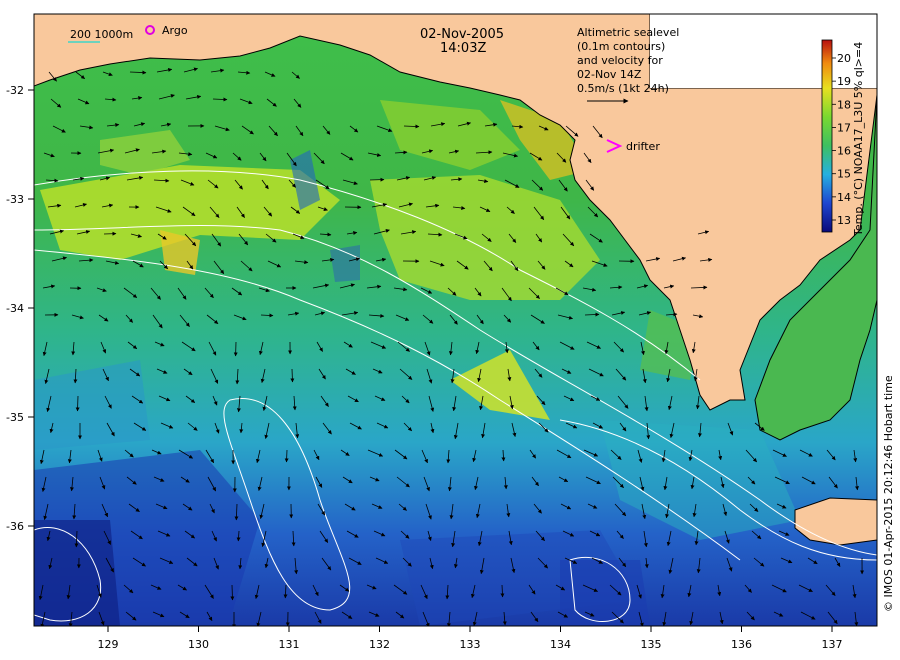  What do you see at coordinates (844, 104) in the screenshot?
I see `colorbar-tick-label: 18` at bounding box center [844, 104].